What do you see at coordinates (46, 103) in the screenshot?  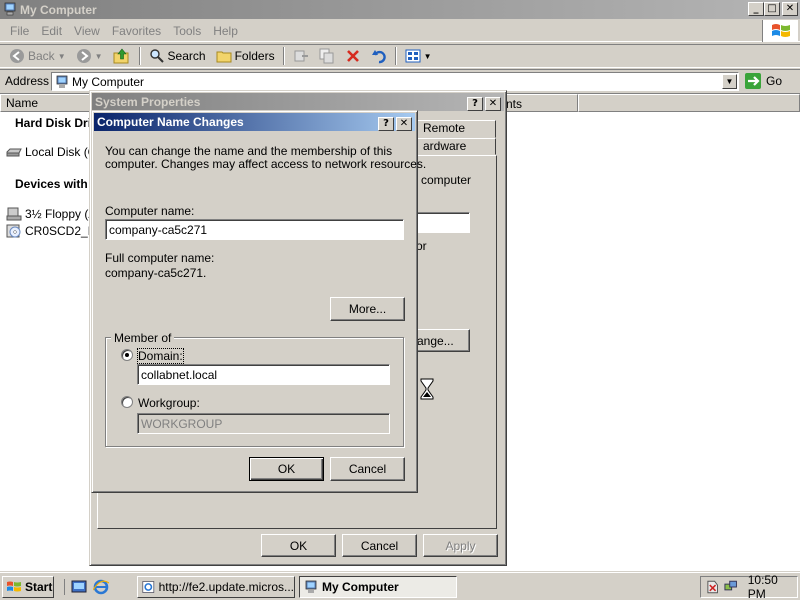 I see `column-name: Name` at bounding box center [46, 103].